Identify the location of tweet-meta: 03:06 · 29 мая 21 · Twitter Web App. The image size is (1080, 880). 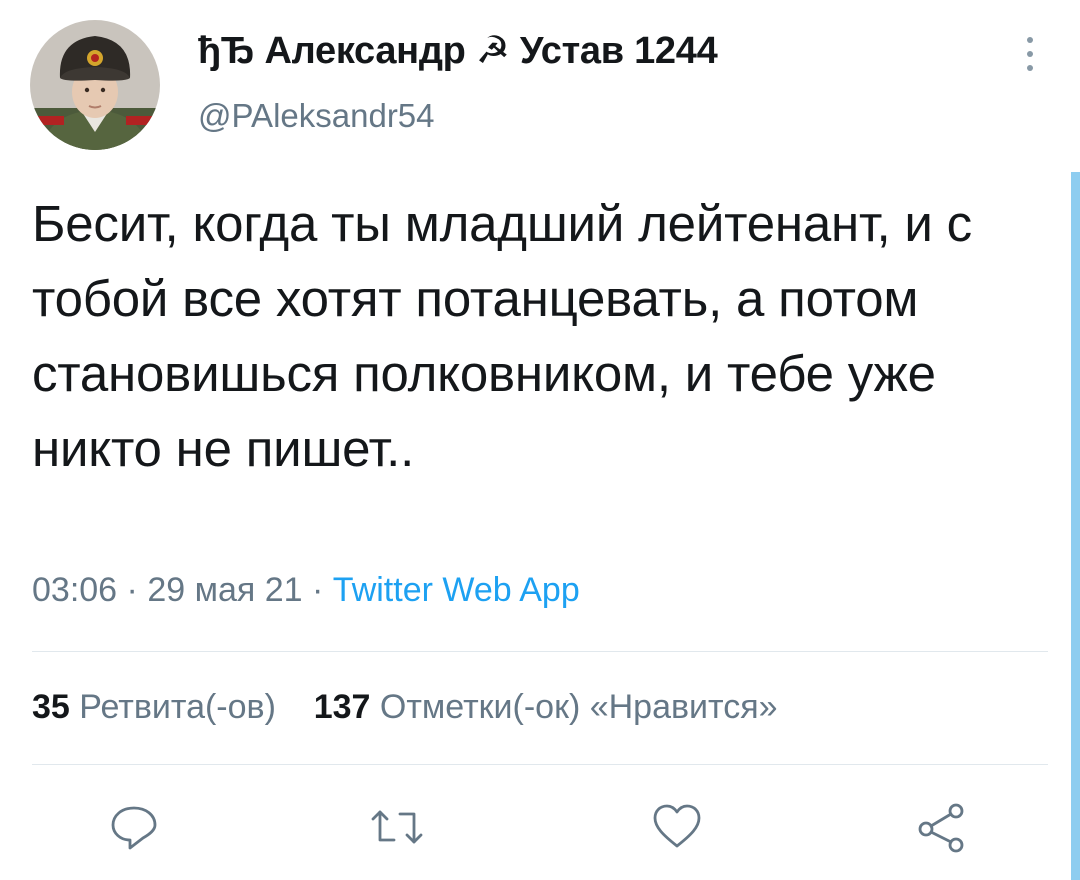
(306, 590).